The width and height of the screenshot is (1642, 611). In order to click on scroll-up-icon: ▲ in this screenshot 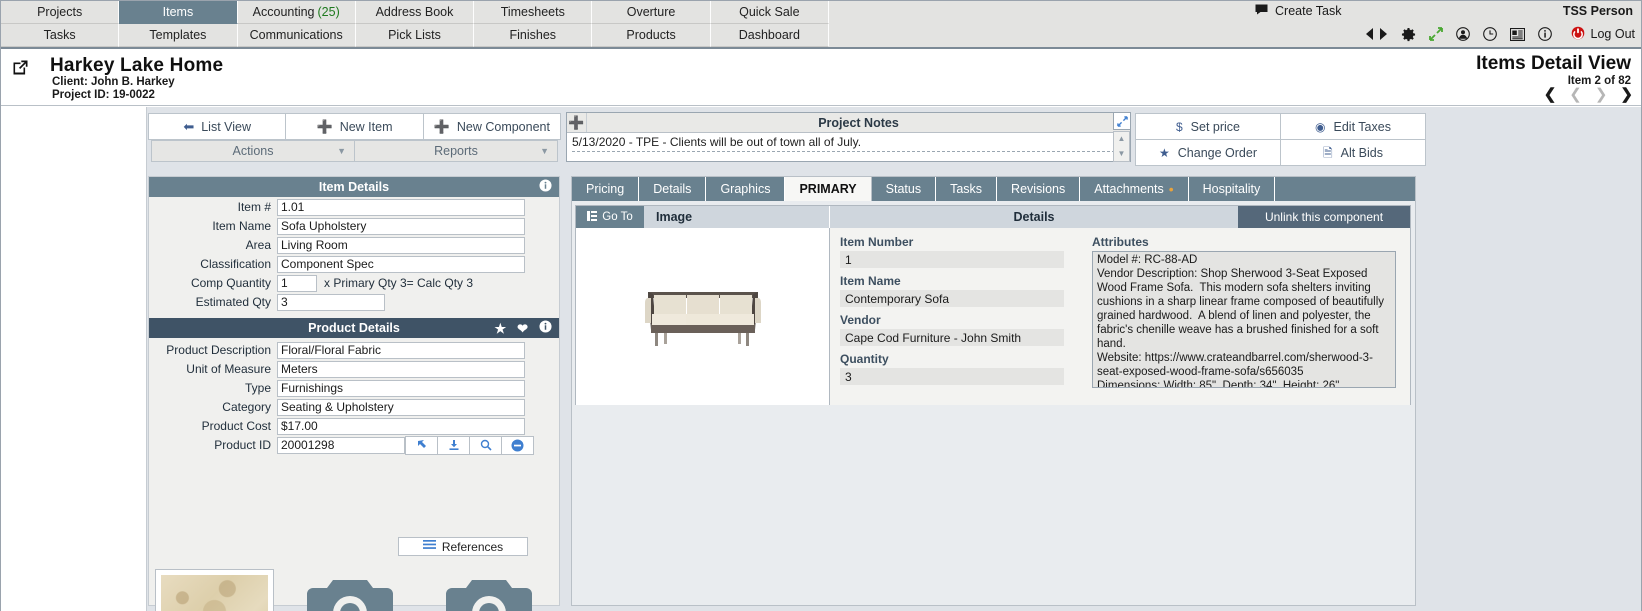, I will do `click(1122, 139)`.